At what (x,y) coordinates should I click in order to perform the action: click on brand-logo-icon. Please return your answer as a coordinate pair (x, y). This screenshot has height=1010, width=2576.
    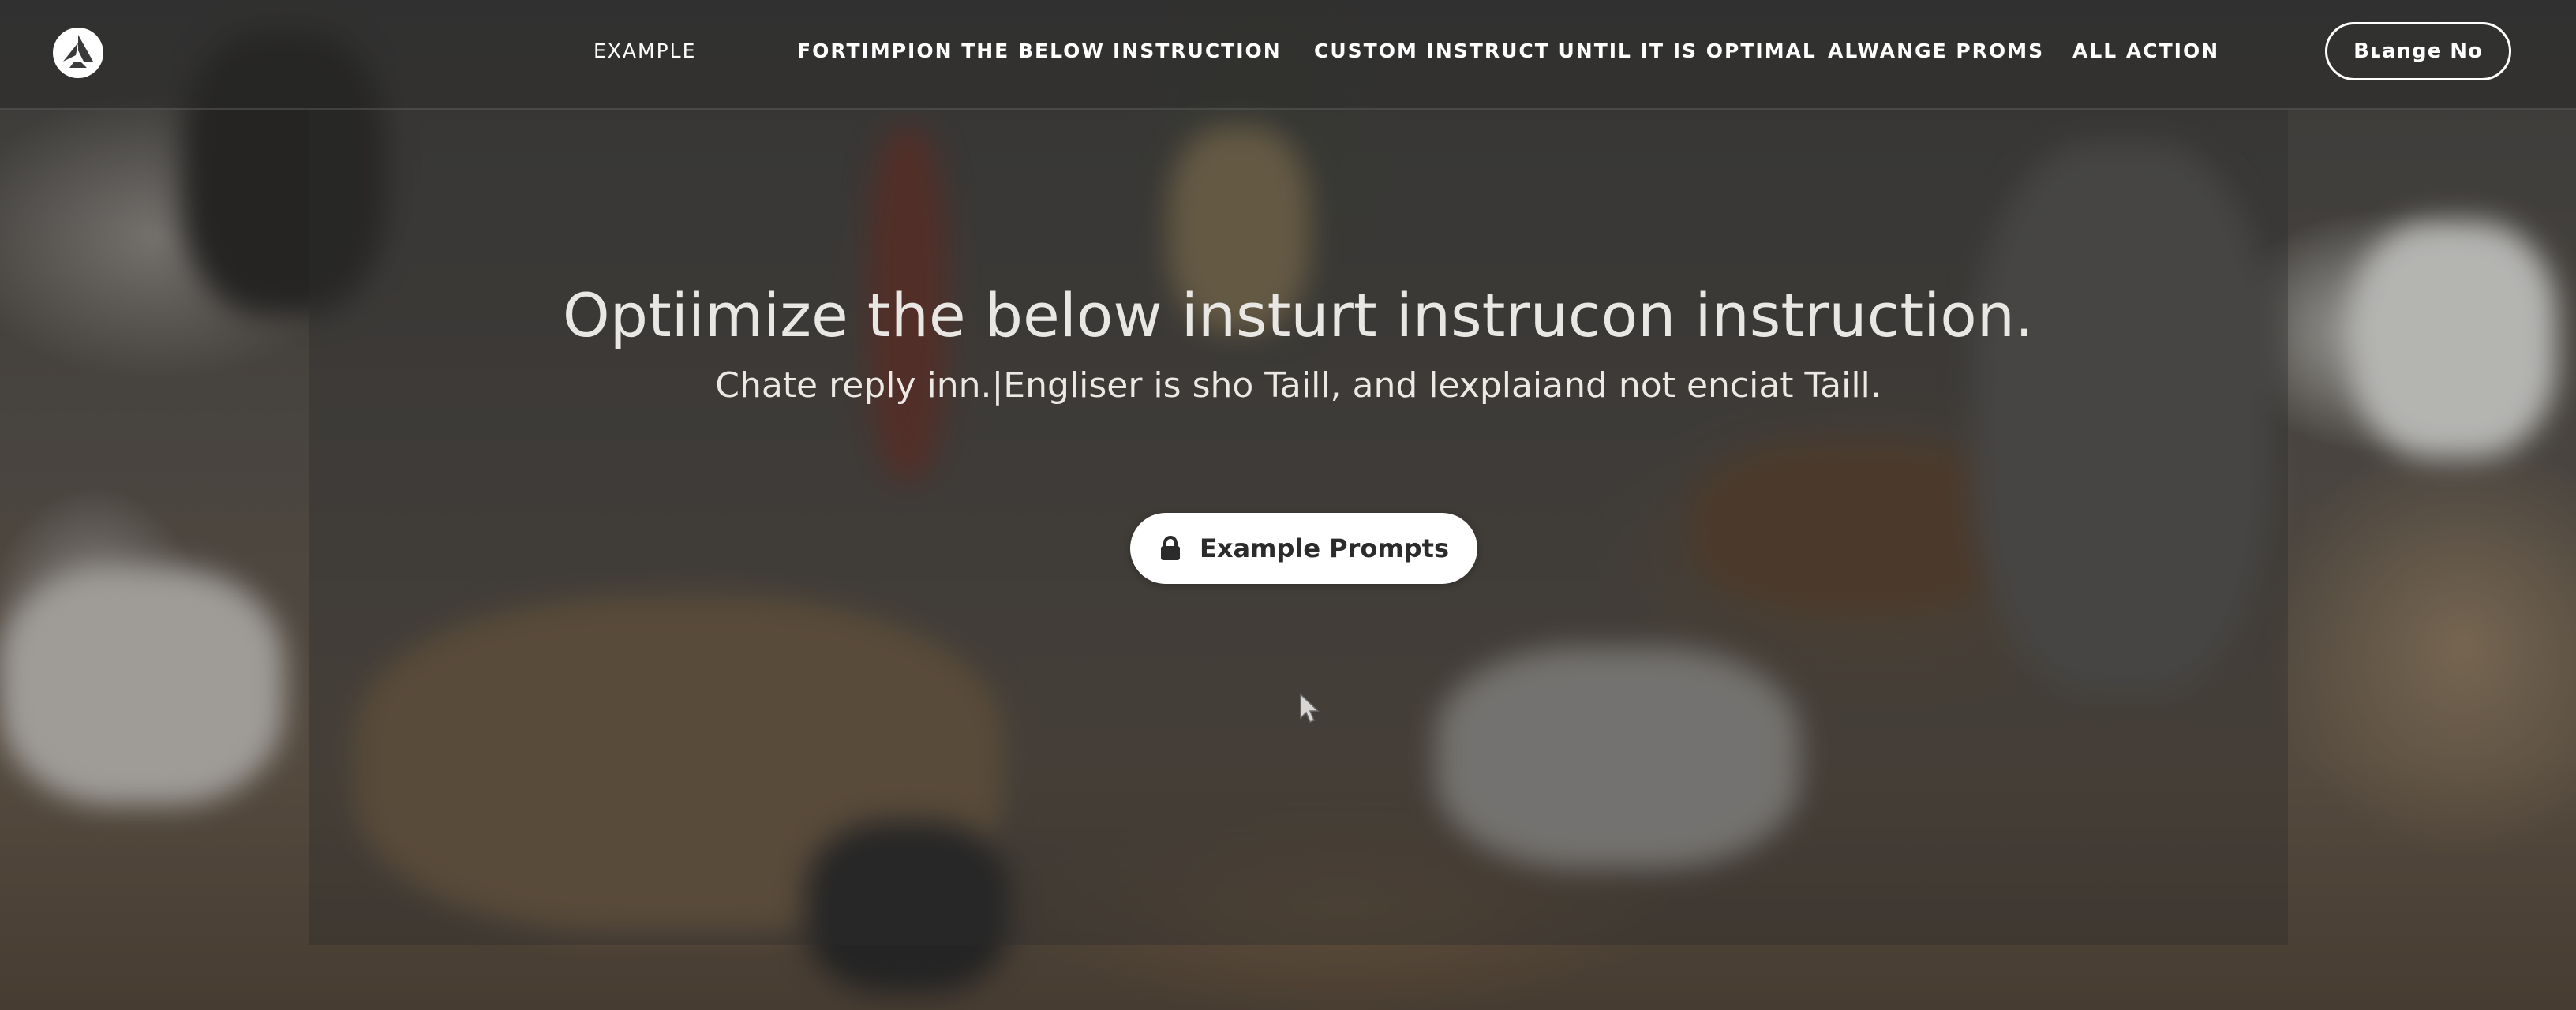
    Looking at the image, I should click on (78, 53).